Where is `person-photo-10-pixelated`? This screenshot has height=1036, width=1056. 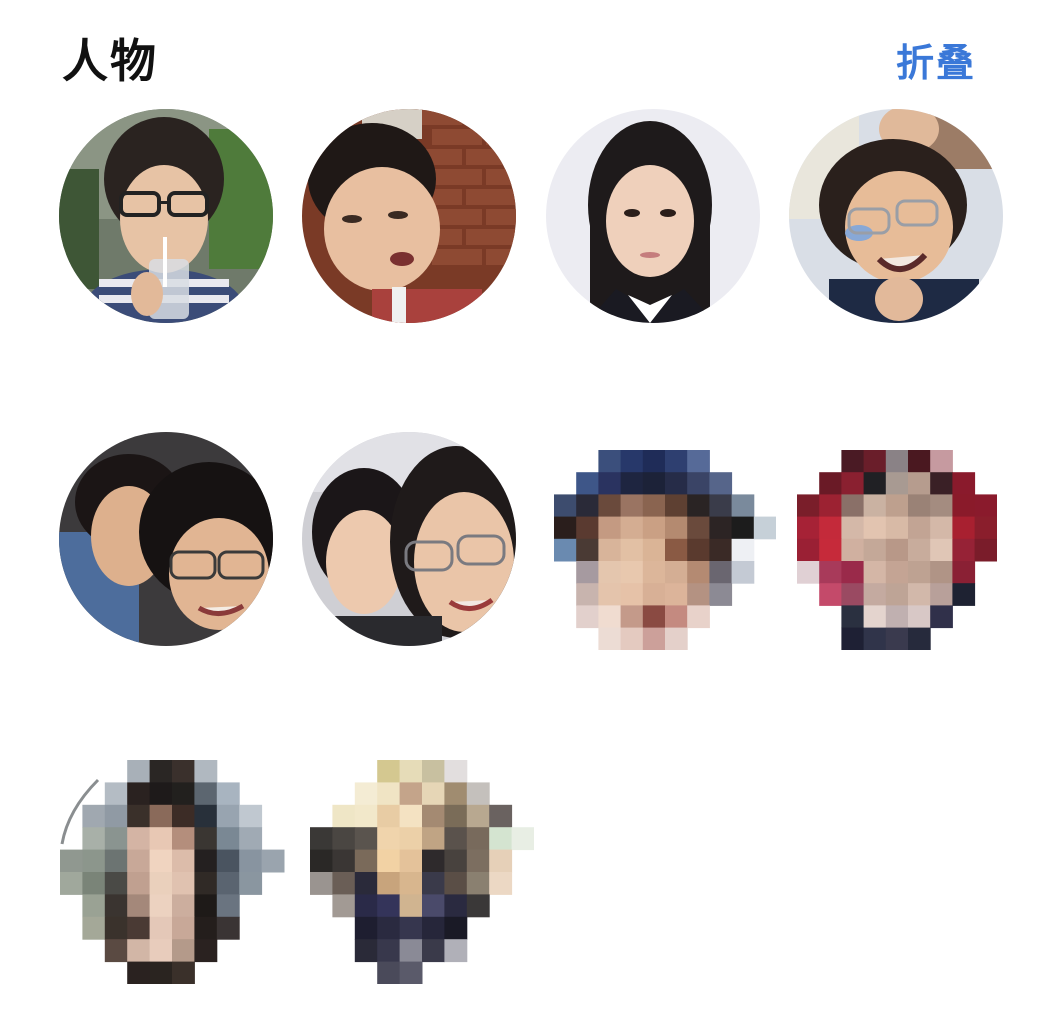
person-photo-10-pixelated is located at coordinates (422, 872).